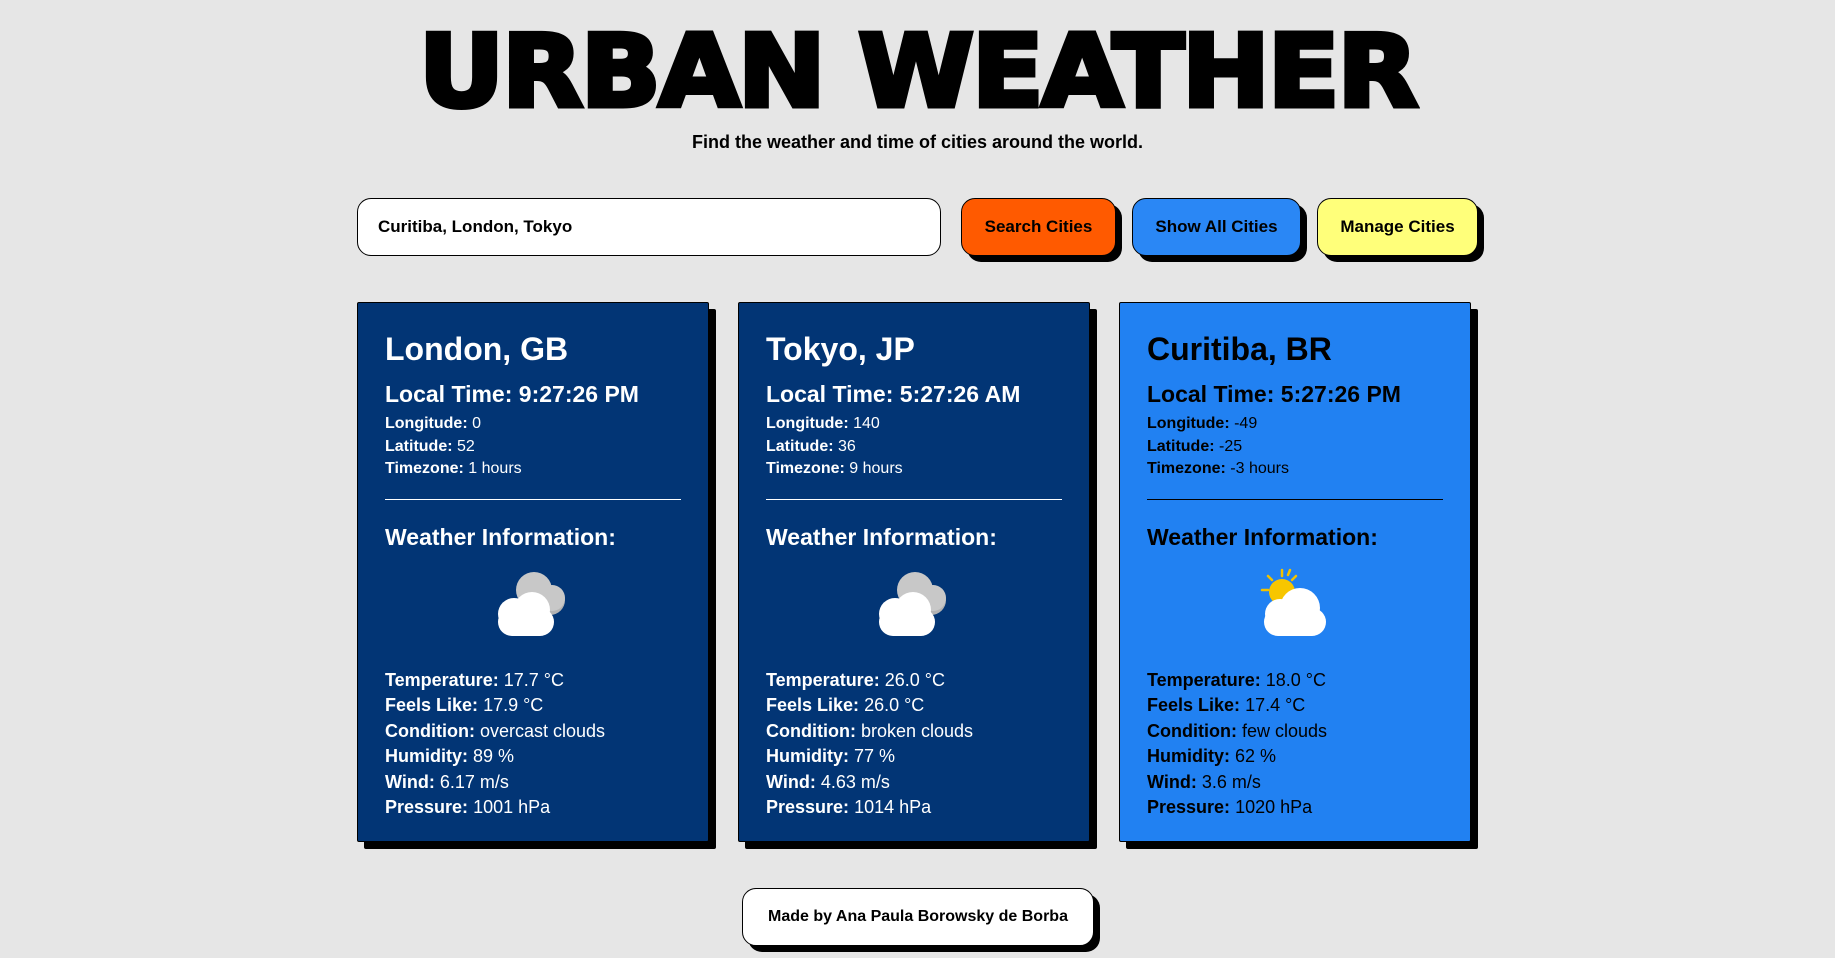  I want to click on condition: Condition: overcast clouds, so click(495, 730).